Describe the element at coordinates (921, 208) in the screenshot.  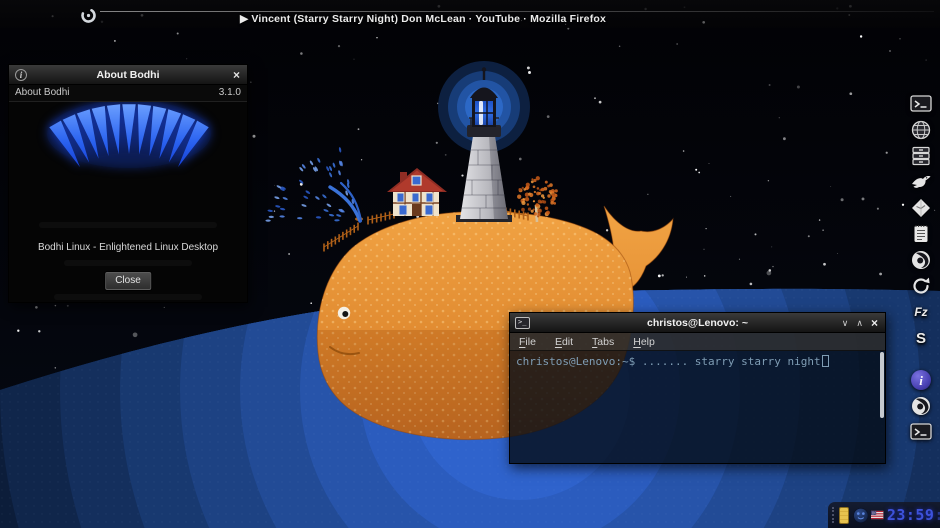
I see `dock-inkscape-icon` at that location.